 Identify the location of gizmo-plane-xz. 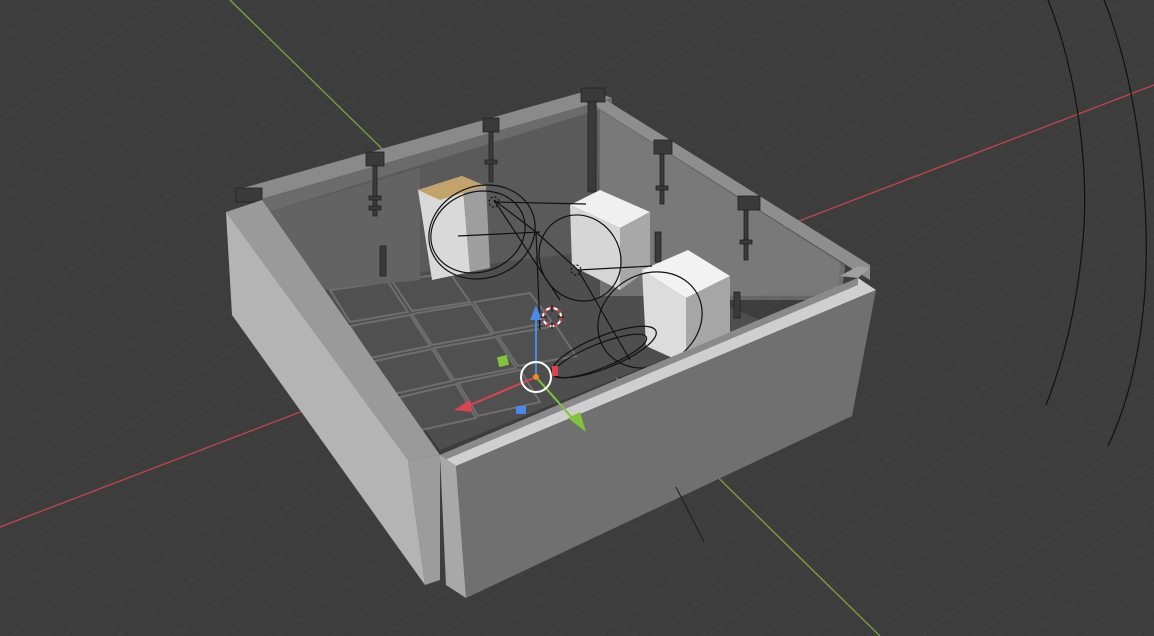
(555, 371).